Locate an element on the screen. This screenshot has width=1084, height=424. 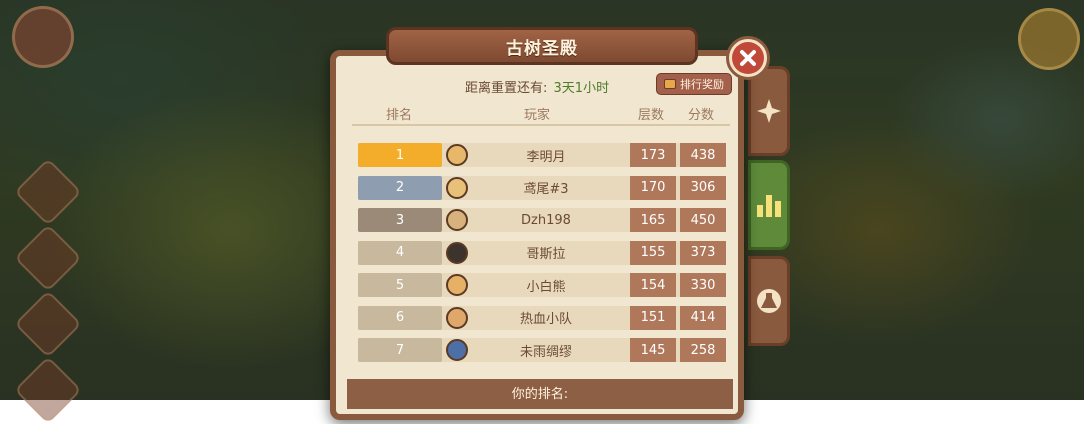
table-row: 3 Dzh198 165 450 is located at coordinates (542, 220).